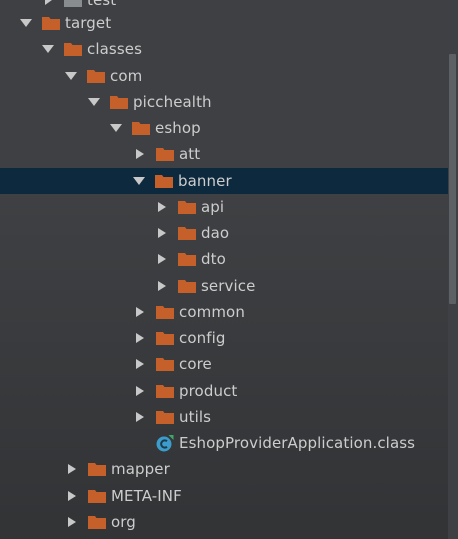 The width and height of the screenshot is (458, 539). What do you see at coordinates (114, 49) in the screenshot?
I see `tree-item-label: classes` at bounding box center [114, 49].